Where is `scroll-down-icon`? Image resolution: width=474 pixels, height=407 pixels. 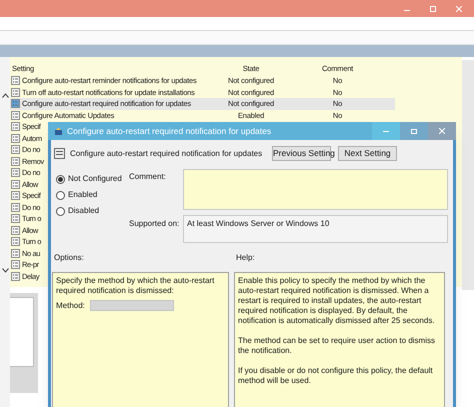 scroll-down-icon is located at coordinates (5, 270).